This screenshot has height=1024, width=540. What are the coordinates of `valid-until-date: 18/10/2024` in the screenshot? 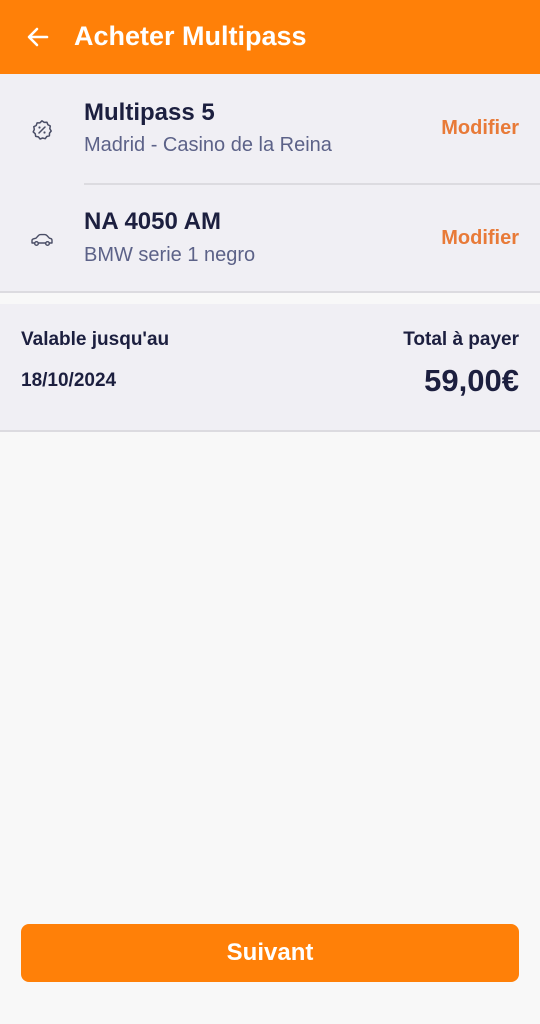 It's located at (69, 380).